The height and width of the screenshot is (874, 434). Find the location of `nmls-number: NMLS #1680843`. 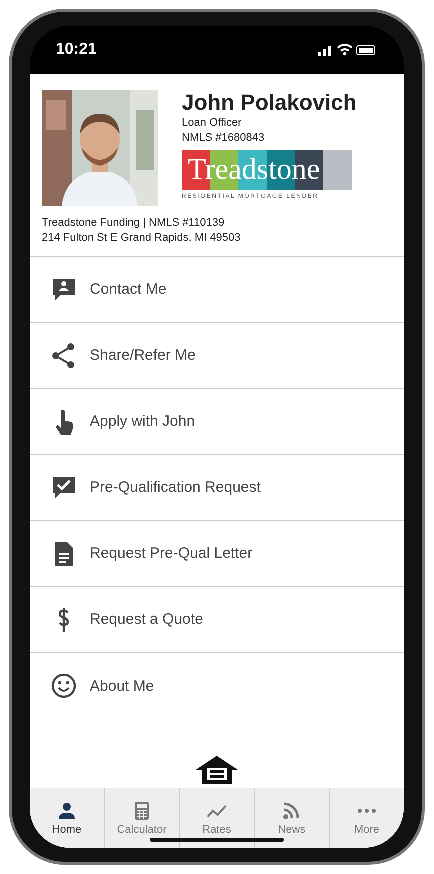

nmls-number: NMLS #1680843 is located at coordinates (224, 138).